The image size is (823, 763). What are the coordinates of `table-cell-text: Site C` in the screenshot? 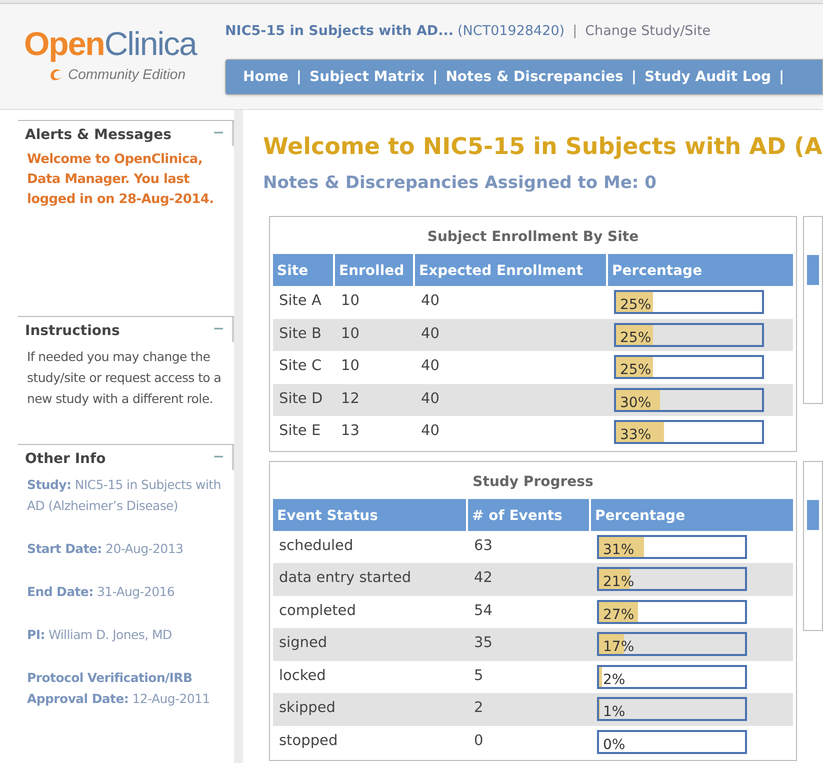 It's located at (300, 366).